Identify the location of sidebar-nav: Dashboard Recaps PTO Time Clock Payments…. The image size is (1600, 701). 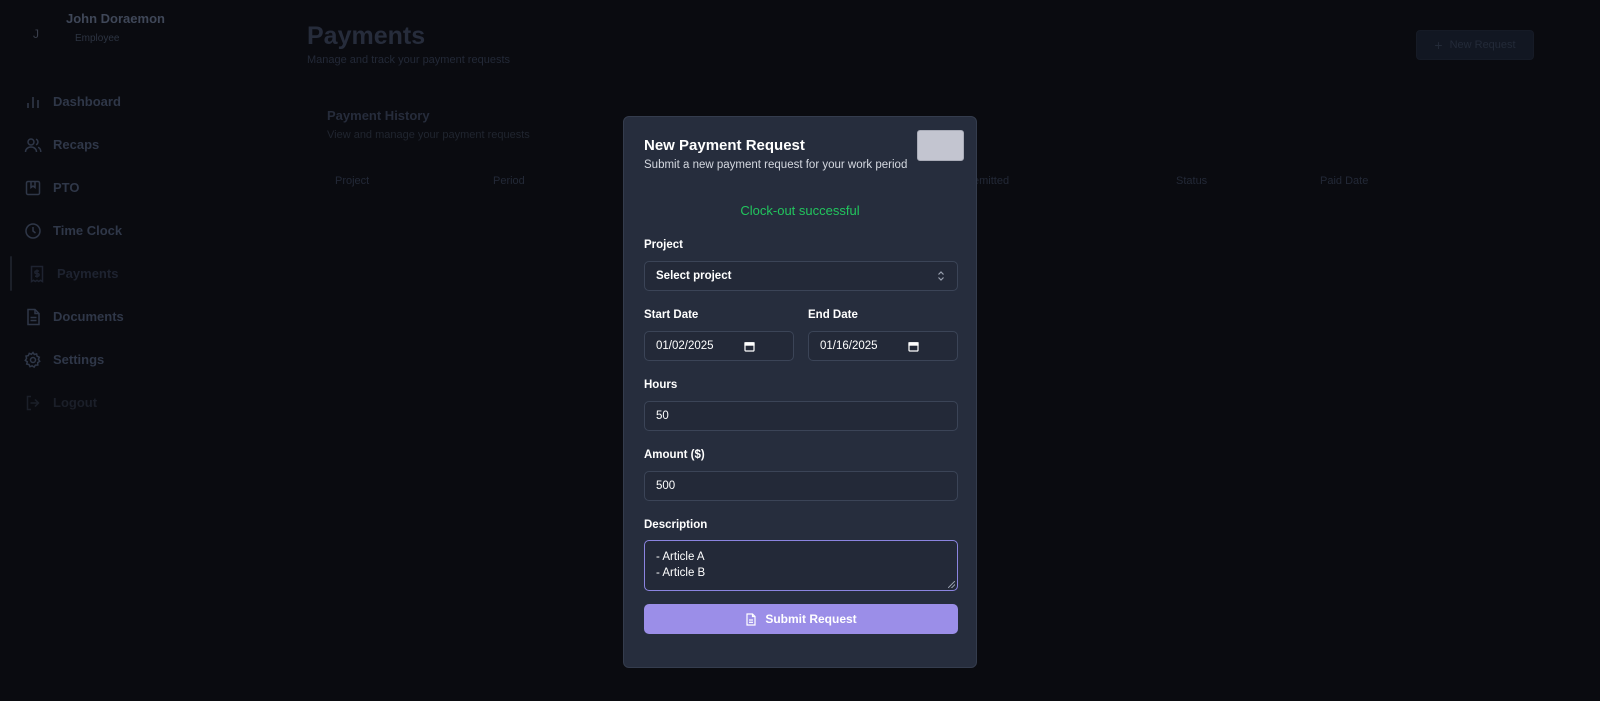
(130, 252).